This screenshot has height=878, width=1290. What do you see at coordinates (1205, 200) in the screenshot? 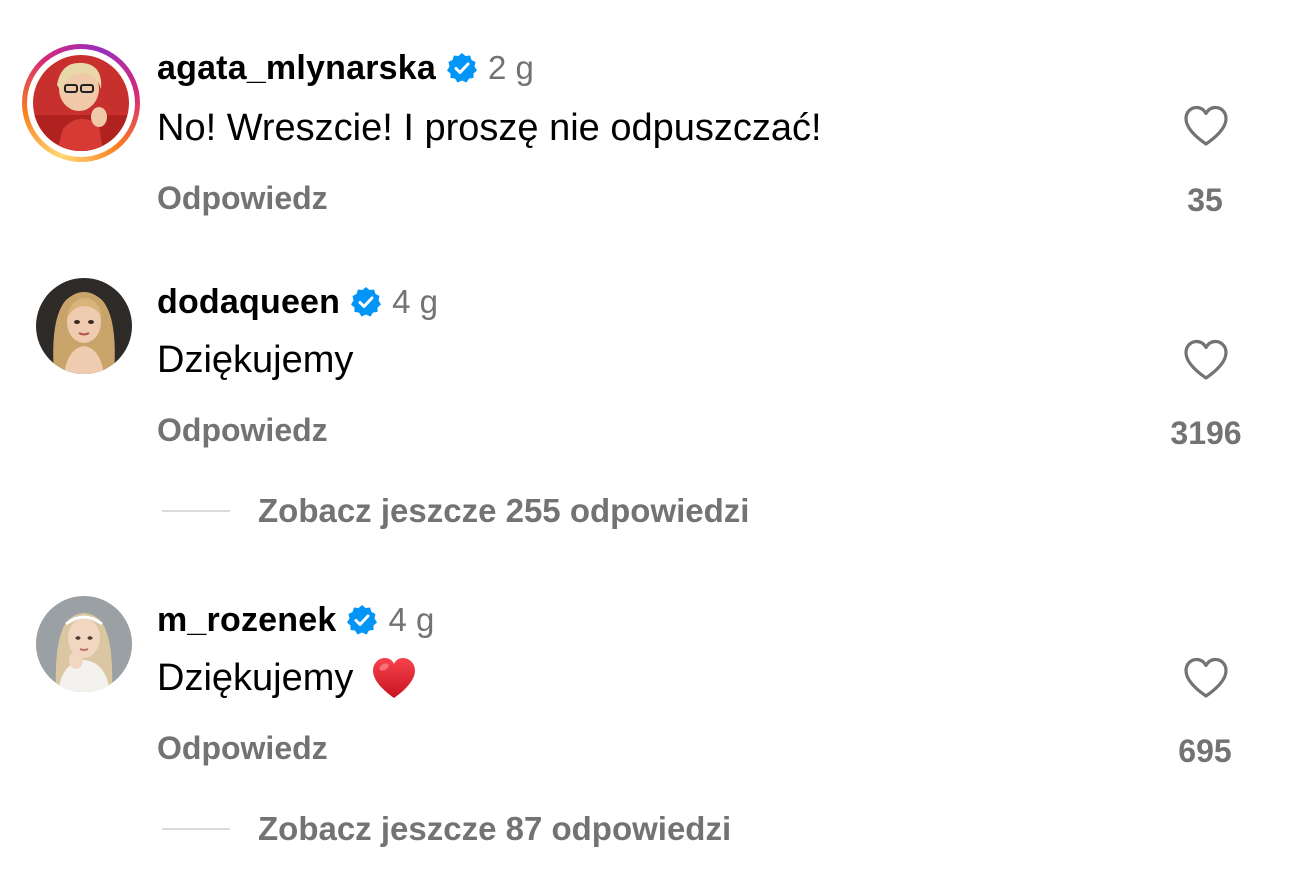
I see `like-count: 35` at bounding box center [1205, 200].